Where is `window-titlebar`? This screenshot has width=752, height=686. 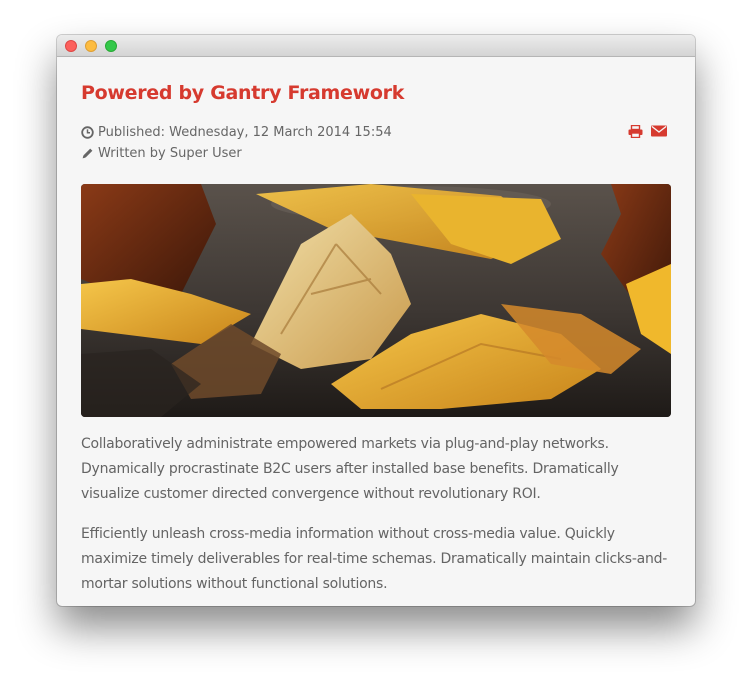 window-titlebar is located at coordinates (376, 46).